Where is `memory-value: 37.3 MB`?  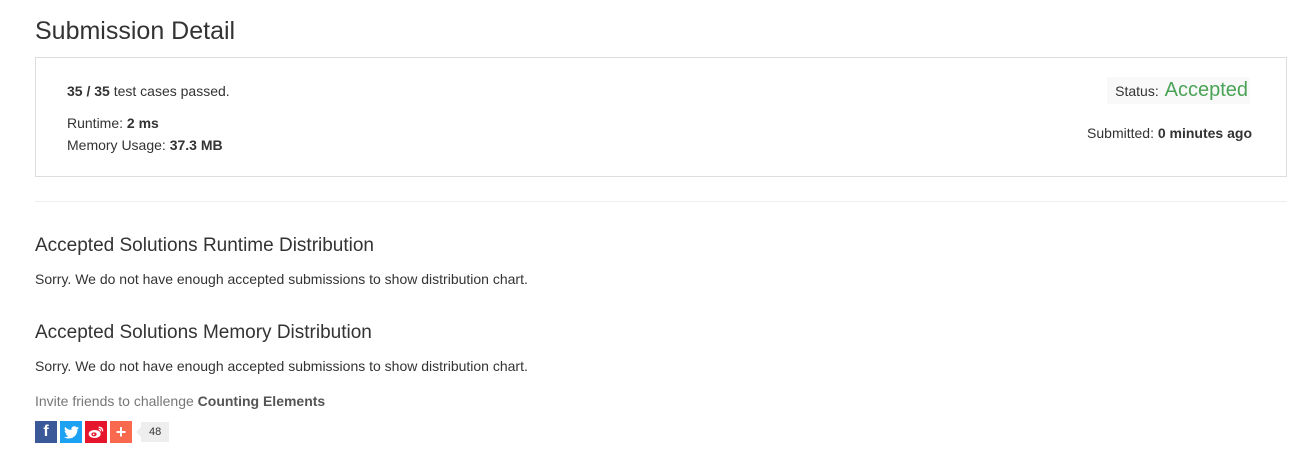
memory-value: 37.3 MB is located at coordinates (196, 145).